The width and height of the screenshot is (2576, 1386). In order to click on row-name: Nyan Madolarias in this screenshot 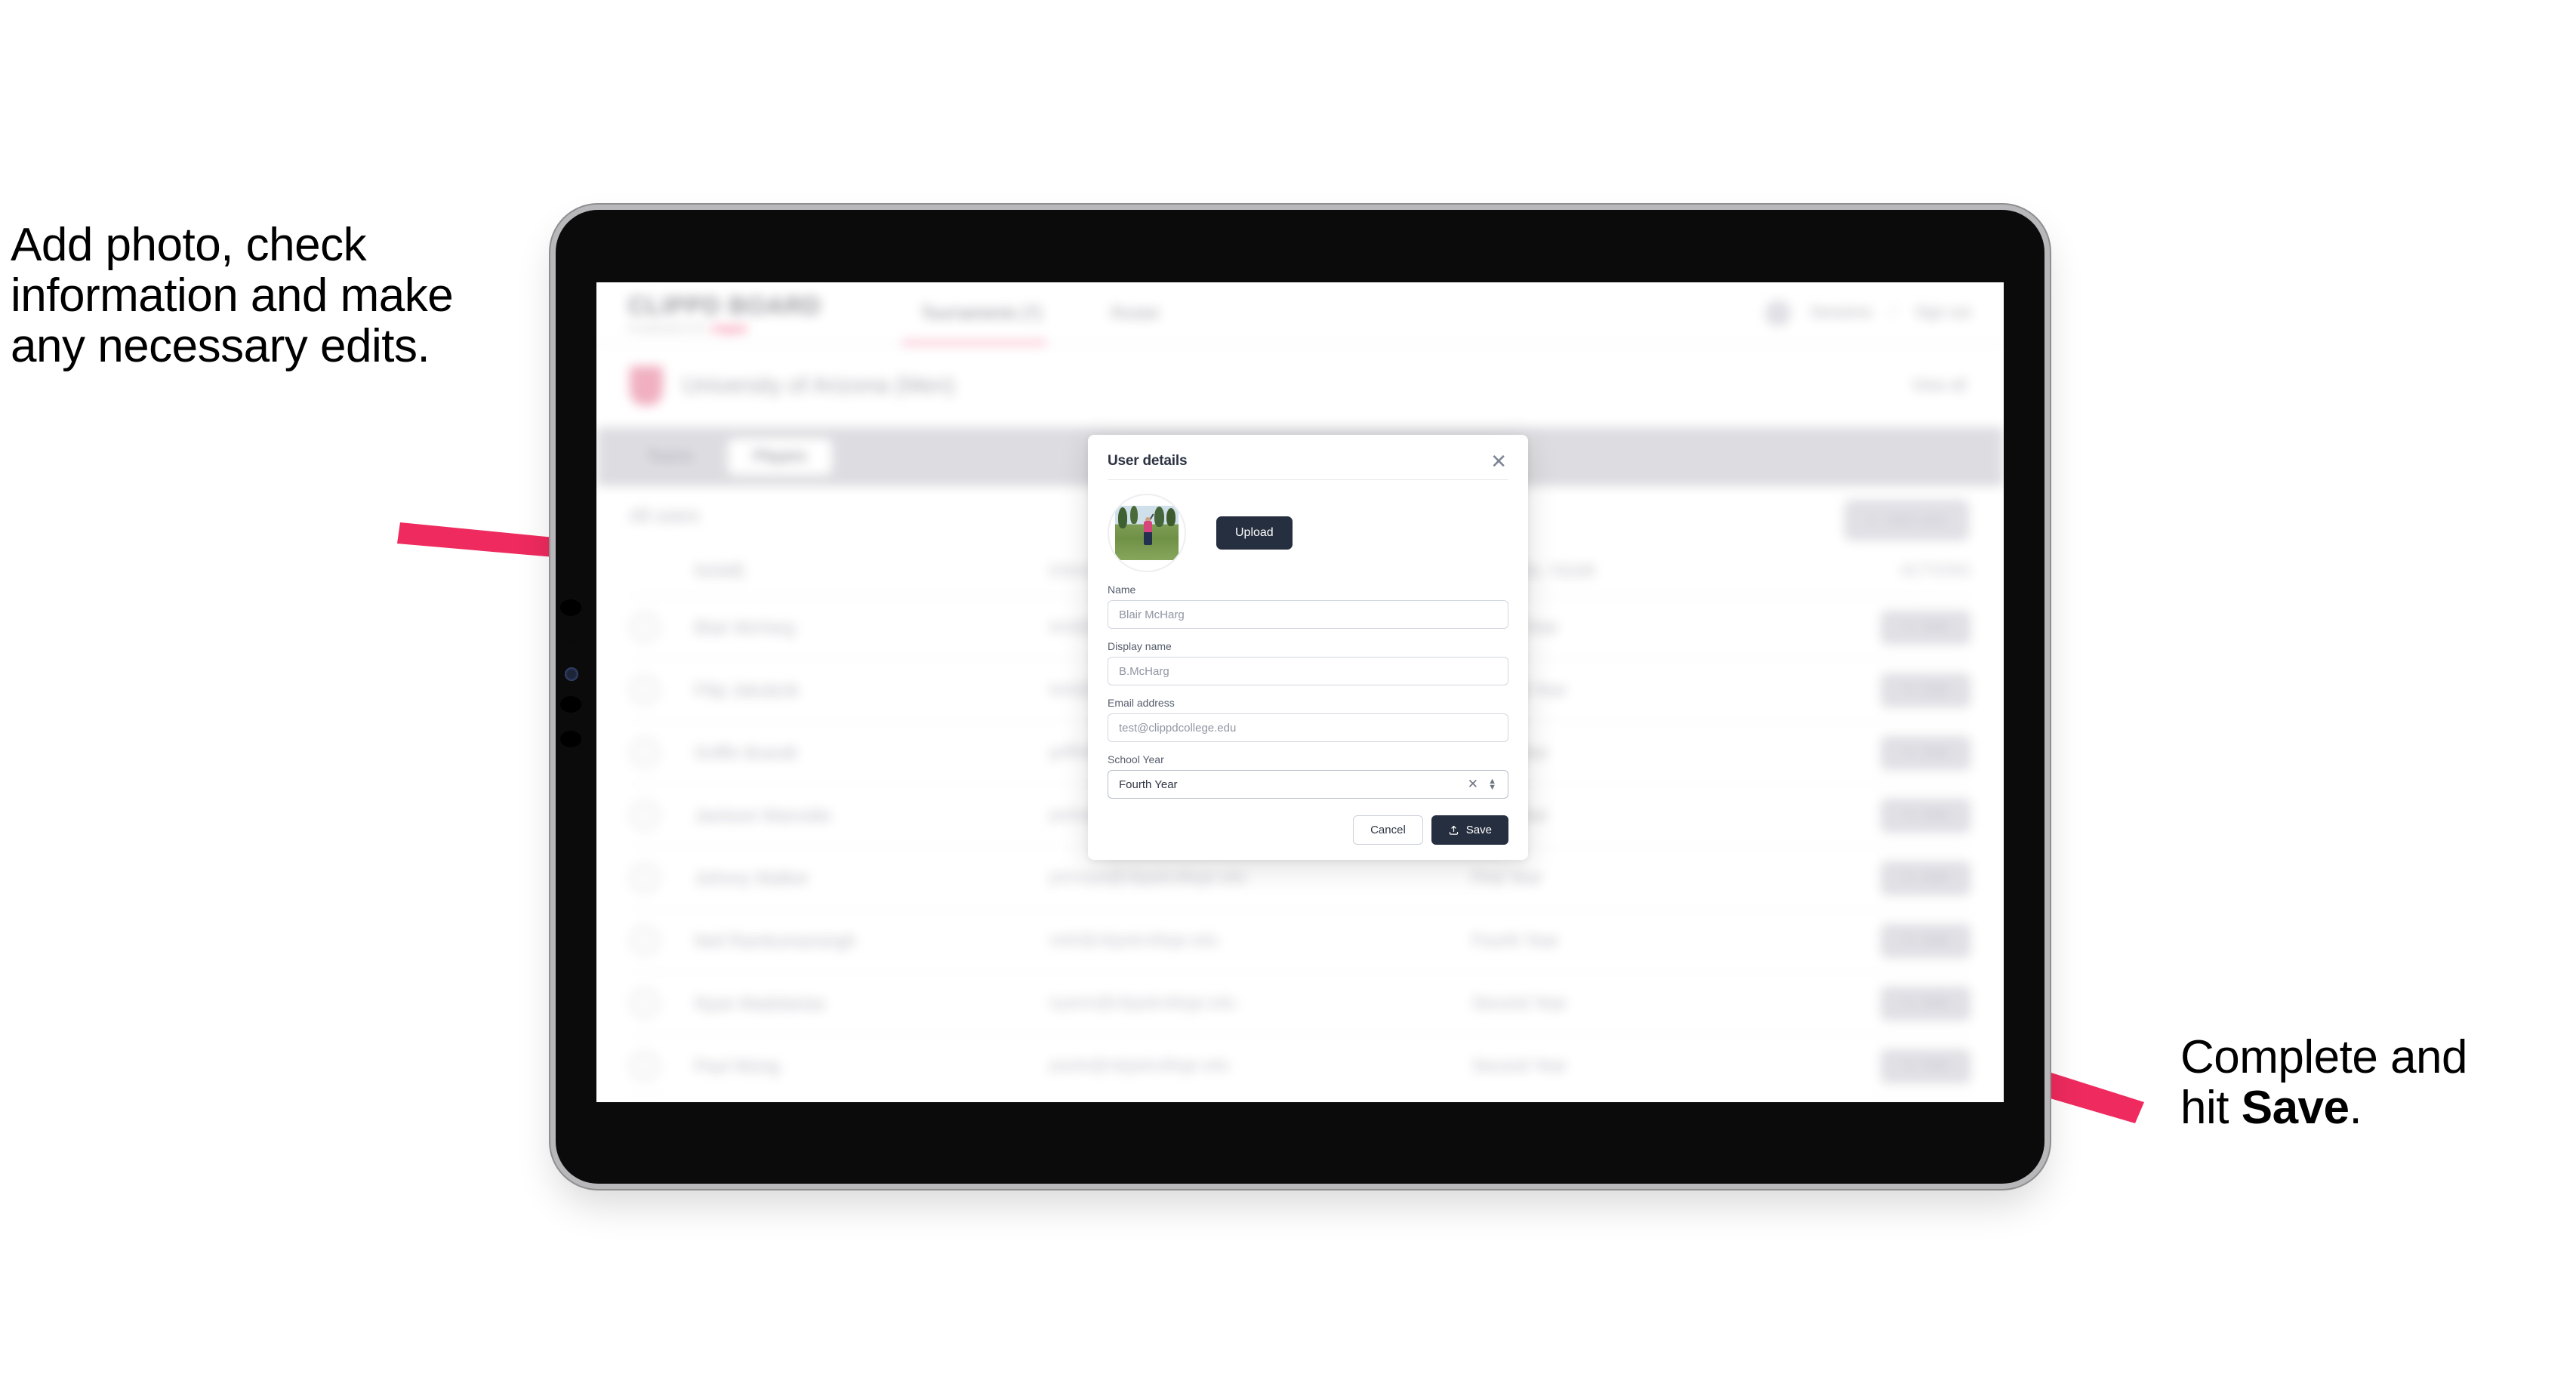, I will do `click(760, 1003)`.